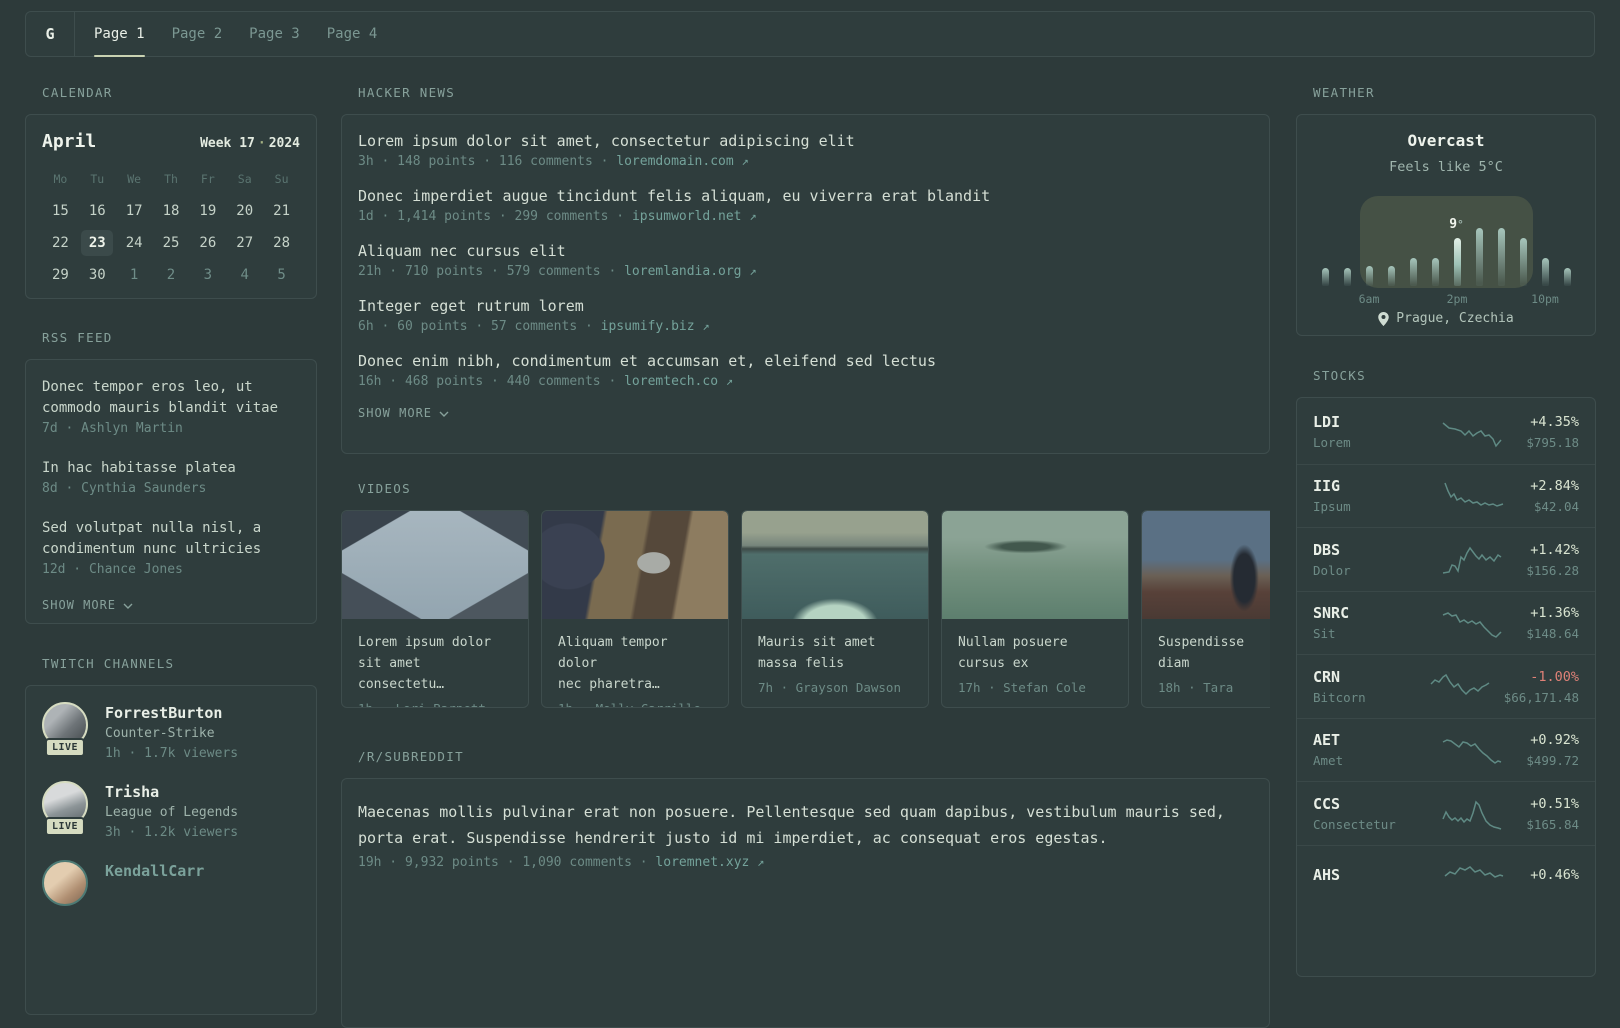 Image resolution: width=1620 pixels, height=1028 pixels. Describe the element at coordinates (1214, 653) in the screenshot. I see `video-title: Suspendisse diam` at that location.